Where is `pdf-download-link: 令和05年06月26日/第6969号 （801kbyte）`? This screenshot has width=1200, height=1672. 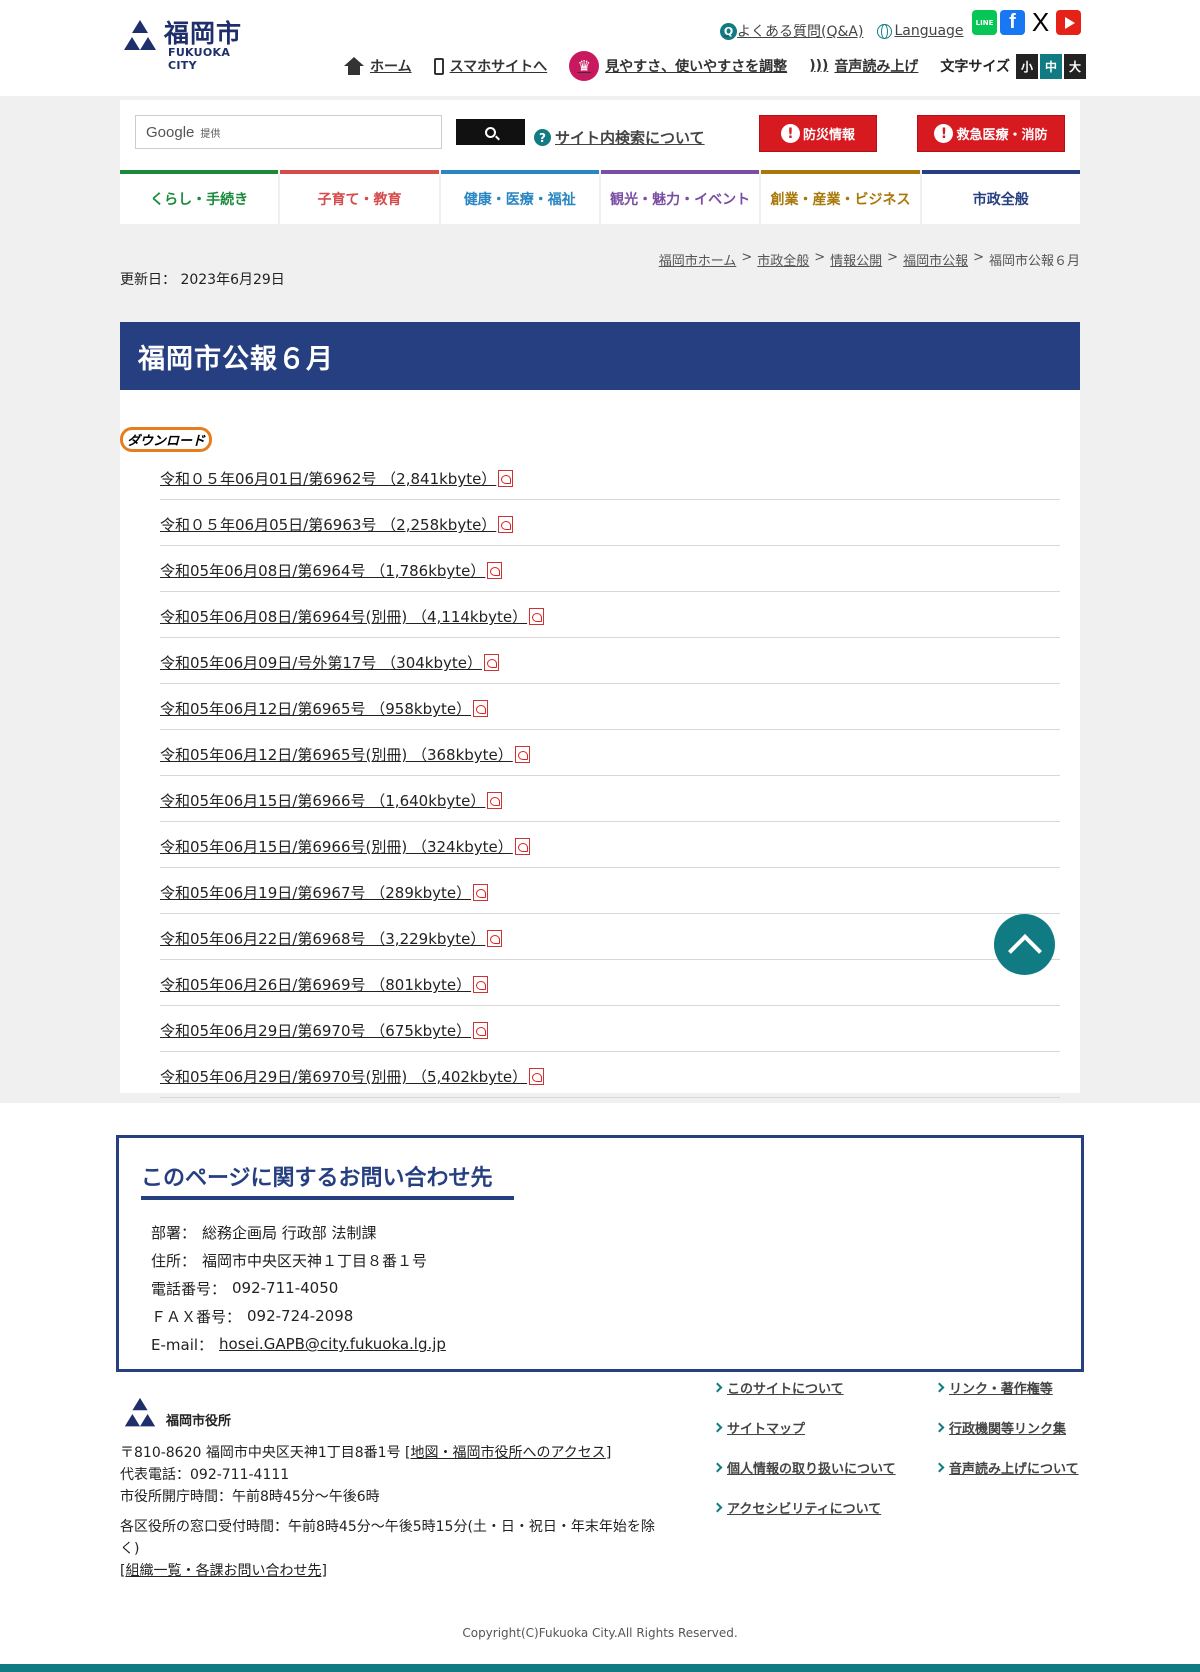
pdf-download-link: 令和05年06月26日/第6969号 （801kbyte） is located at coordinates (315, 984).